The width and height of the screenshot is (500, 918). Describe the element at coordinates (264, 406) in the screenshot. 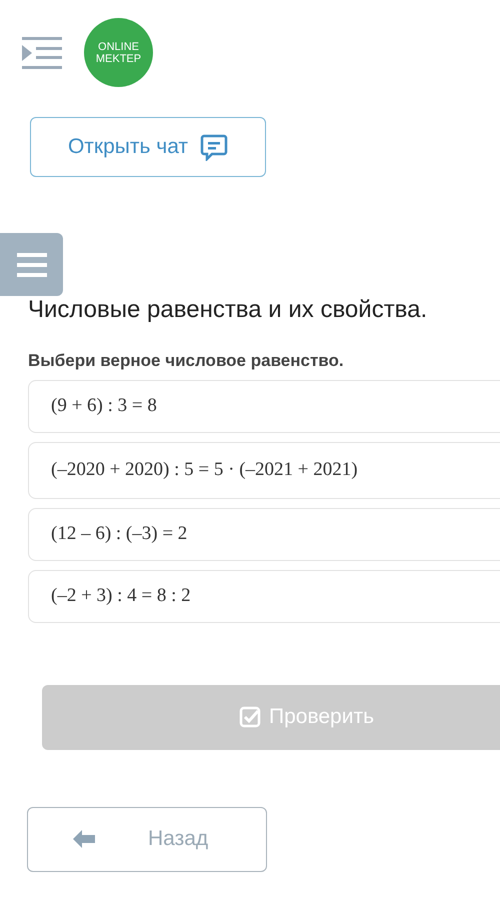

I see `answer-option: (9 + 6) : 3 = 8` at that location.